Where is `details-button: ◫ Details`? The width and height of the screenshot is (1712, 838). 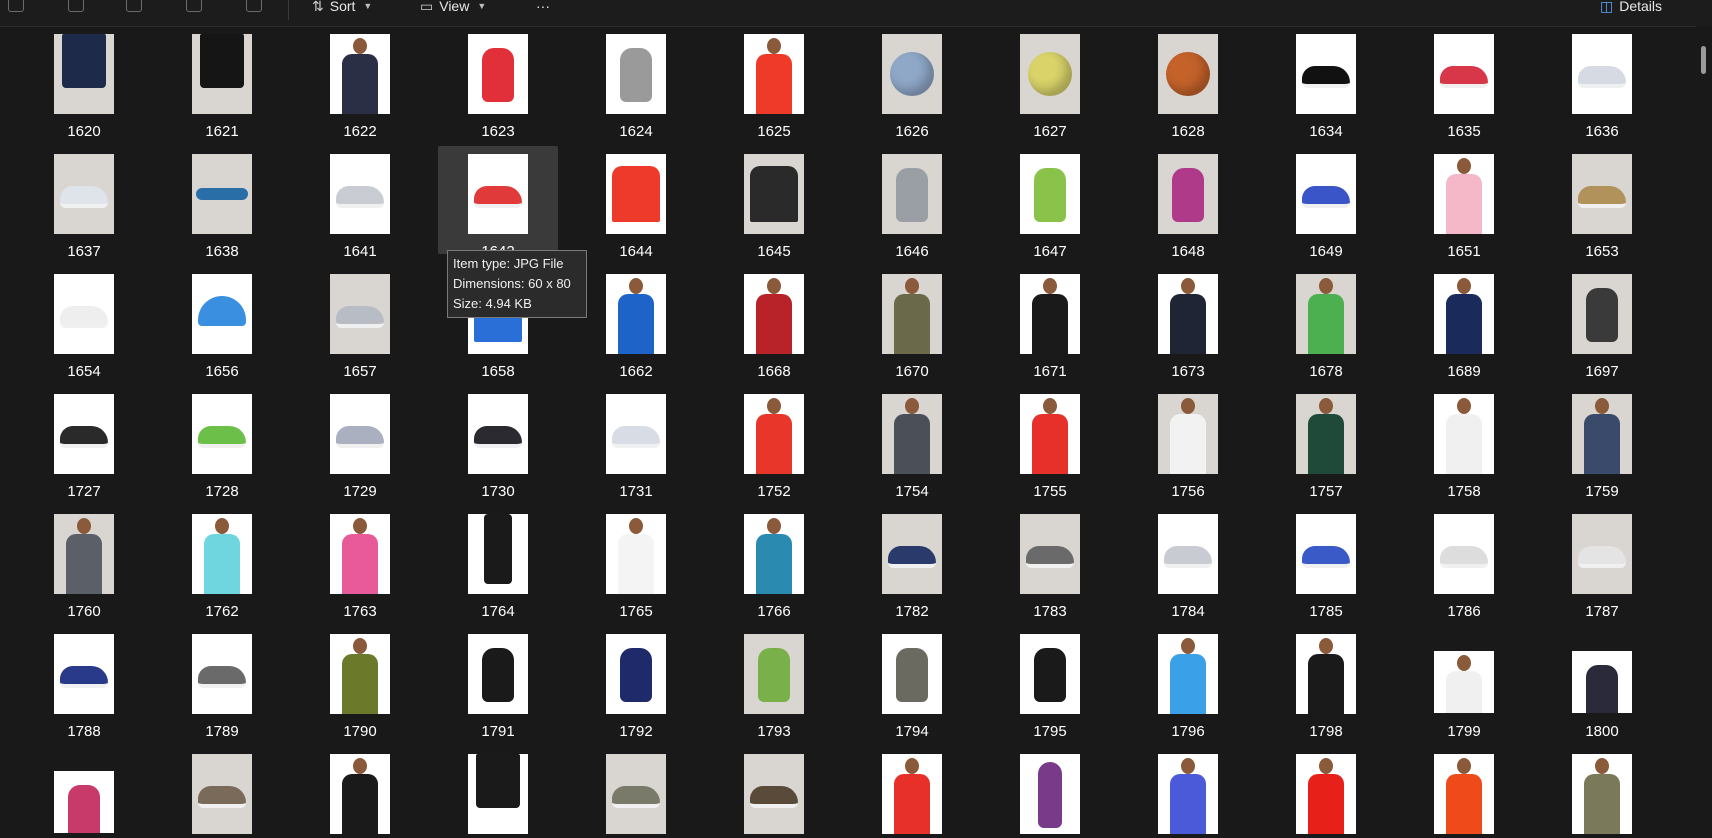 details-button: ◫ Details is located at coordinates (1631, 9).